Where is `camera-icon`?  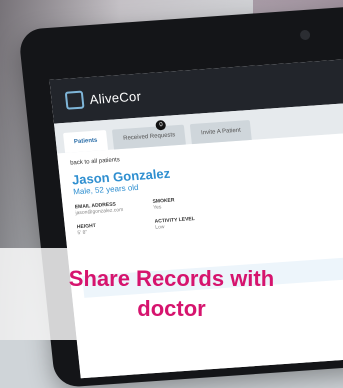 camera-icon is located at coordinates (305, 35).